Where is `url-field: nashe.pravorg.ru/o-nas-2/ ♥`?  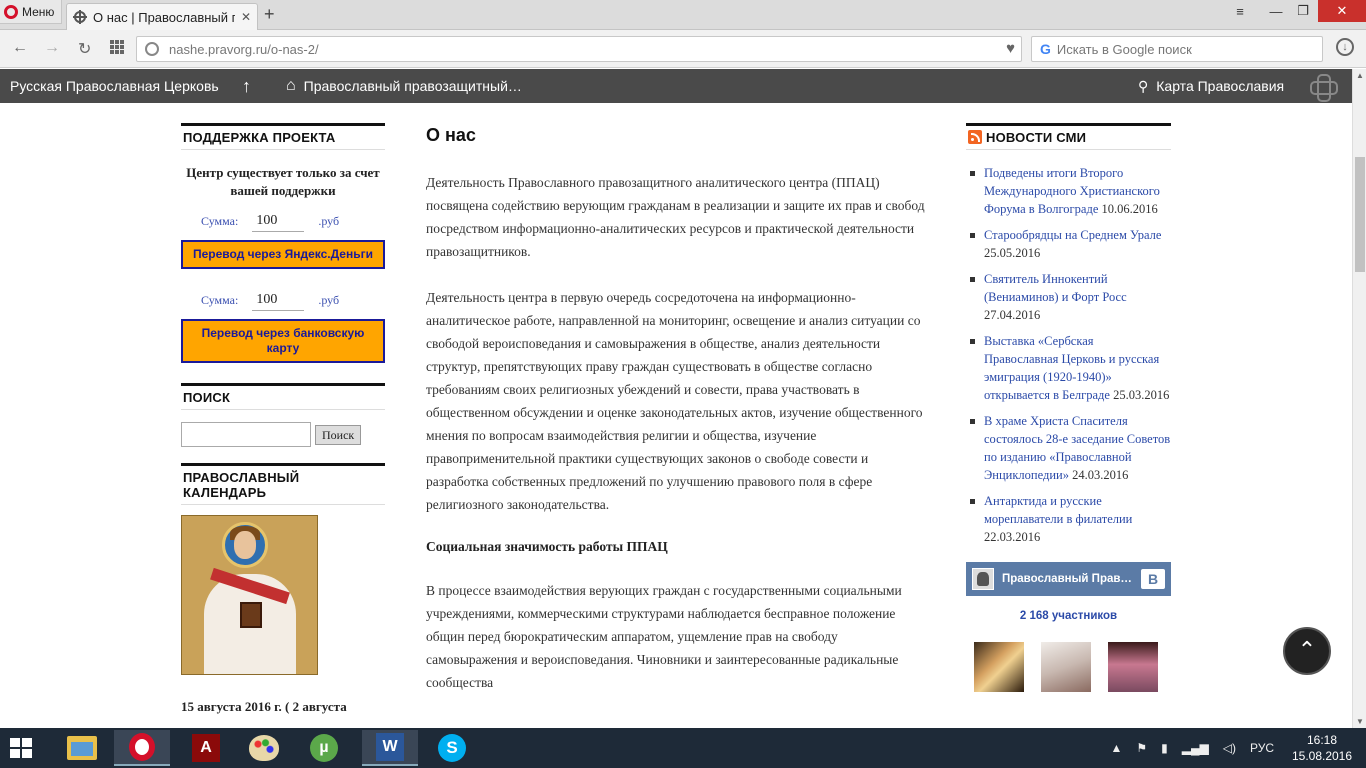
url-field: nashe.pravorg.ru/o-nas-2/ ♥ is located at coordinates (579, 49).